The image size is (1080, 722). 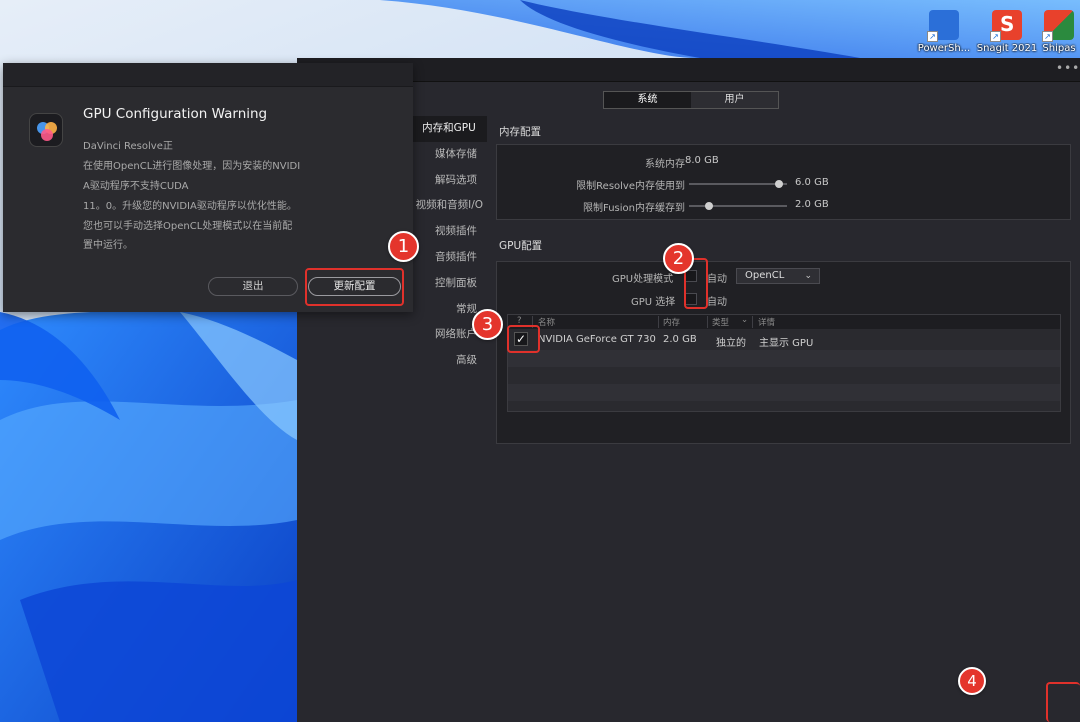 What do you see at coordinates (108, 245) in the screenshot?
I see `dialog-message-line: 置中运行。` at bounding box center [108, 245].